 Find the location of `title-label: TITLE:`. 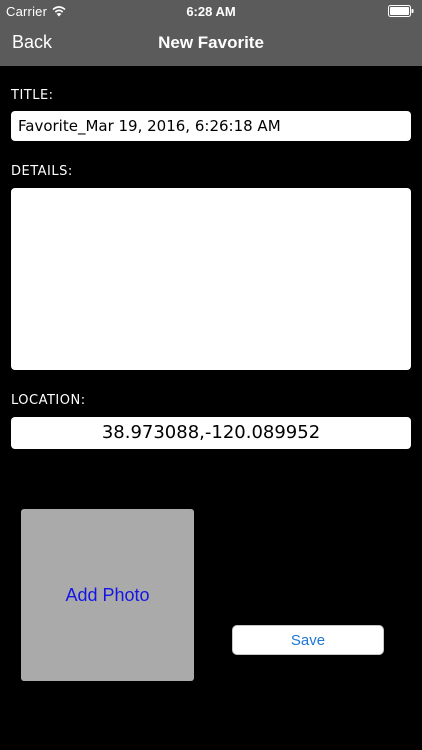

title-label: TITLE: is located at coordinates (32, 95).